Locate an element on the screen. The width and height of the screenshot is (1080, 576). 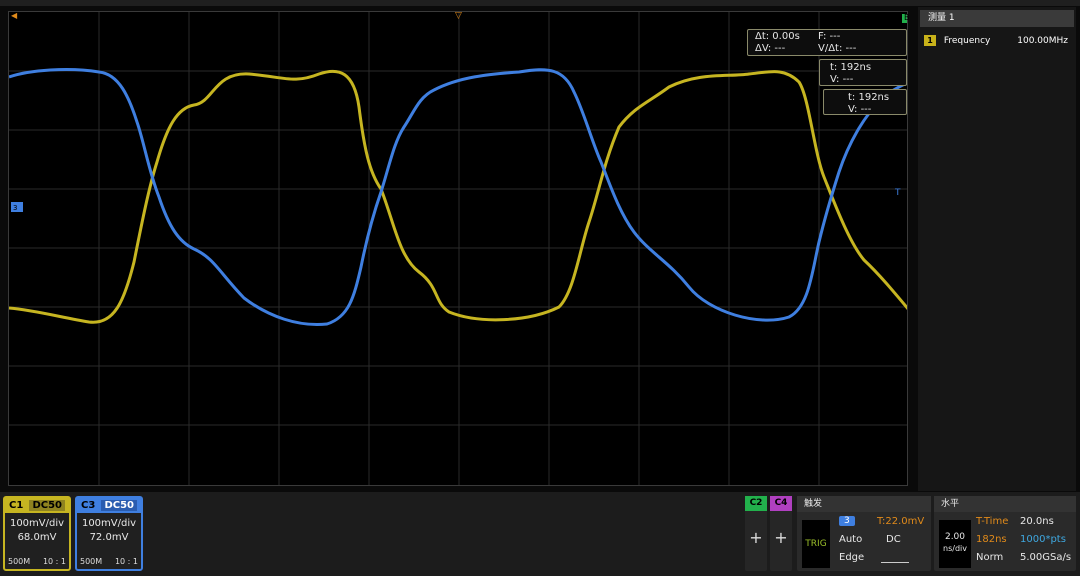
acquisition-mode: Norm is located at coordinates (990, 557).